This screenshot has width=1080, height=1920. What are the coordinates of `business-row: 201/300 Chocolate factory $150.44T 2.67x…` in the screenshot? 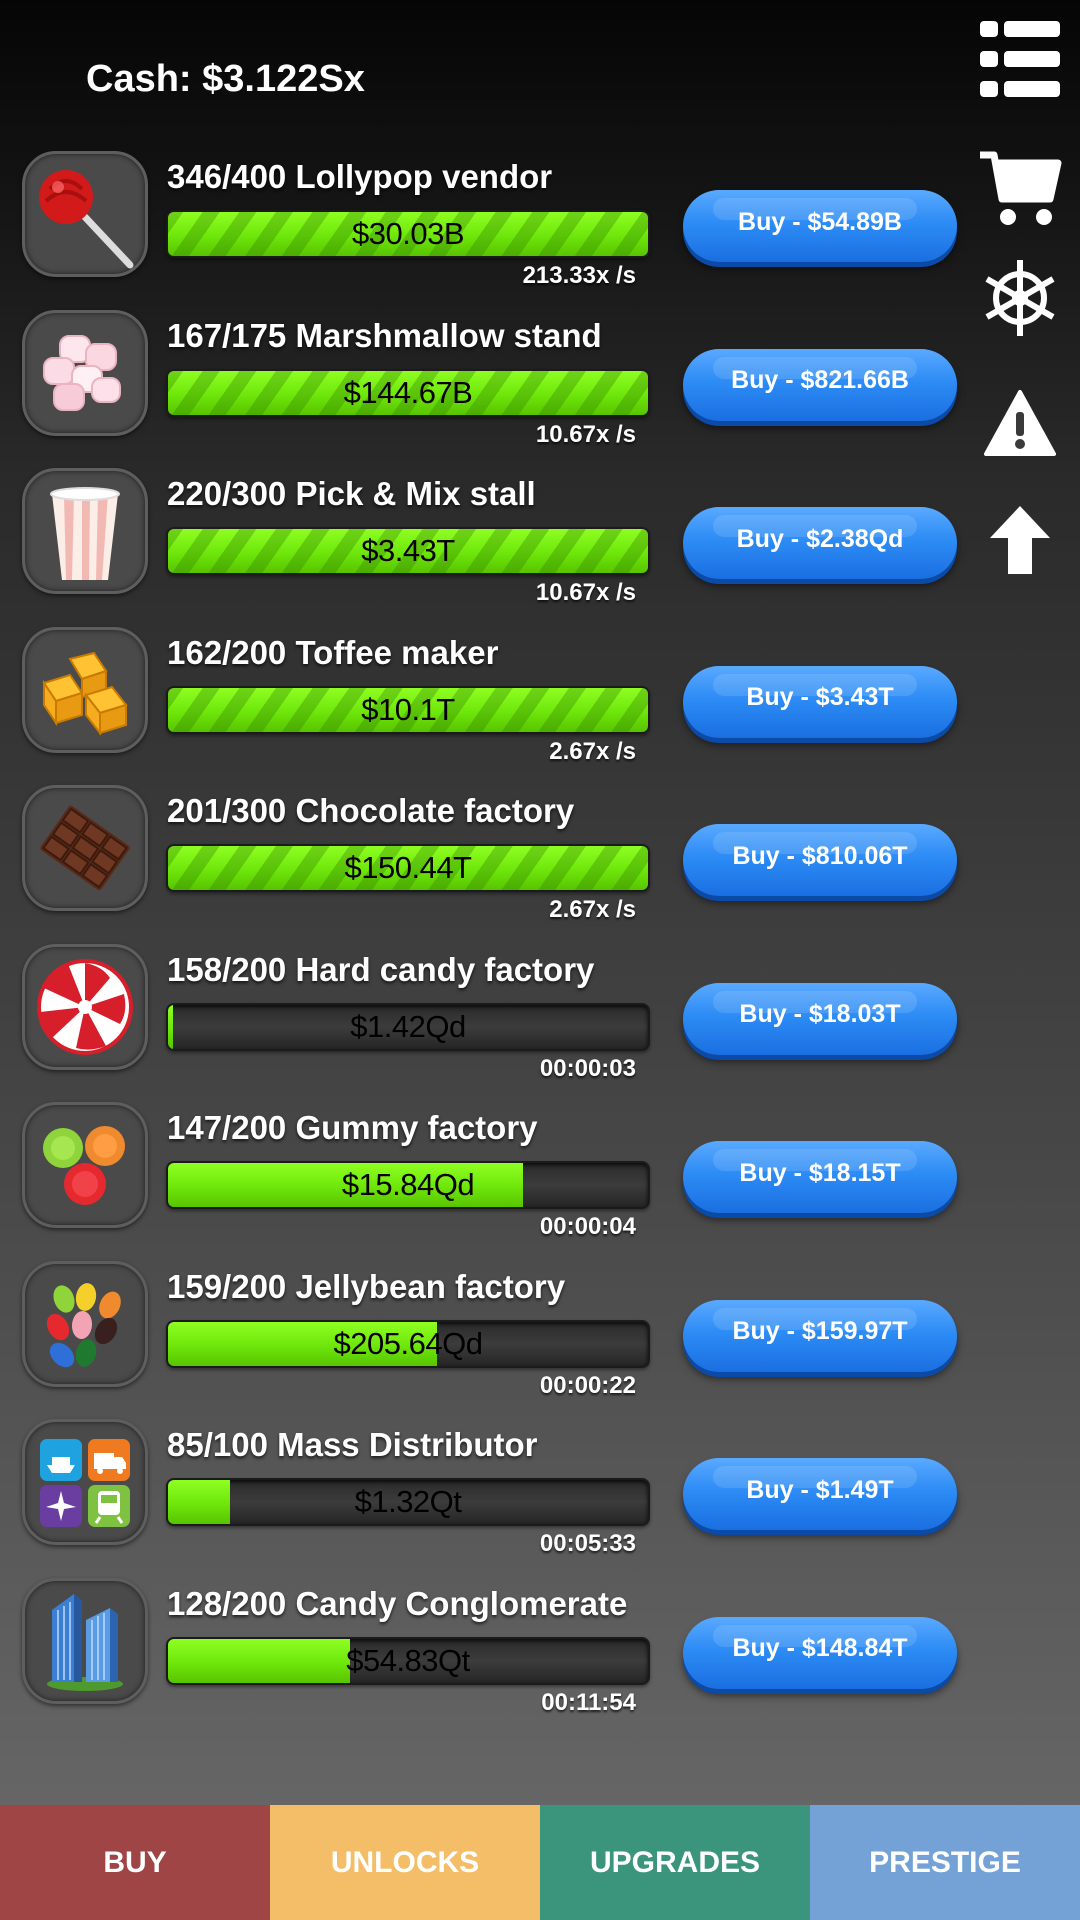 It's located at (540, 861).